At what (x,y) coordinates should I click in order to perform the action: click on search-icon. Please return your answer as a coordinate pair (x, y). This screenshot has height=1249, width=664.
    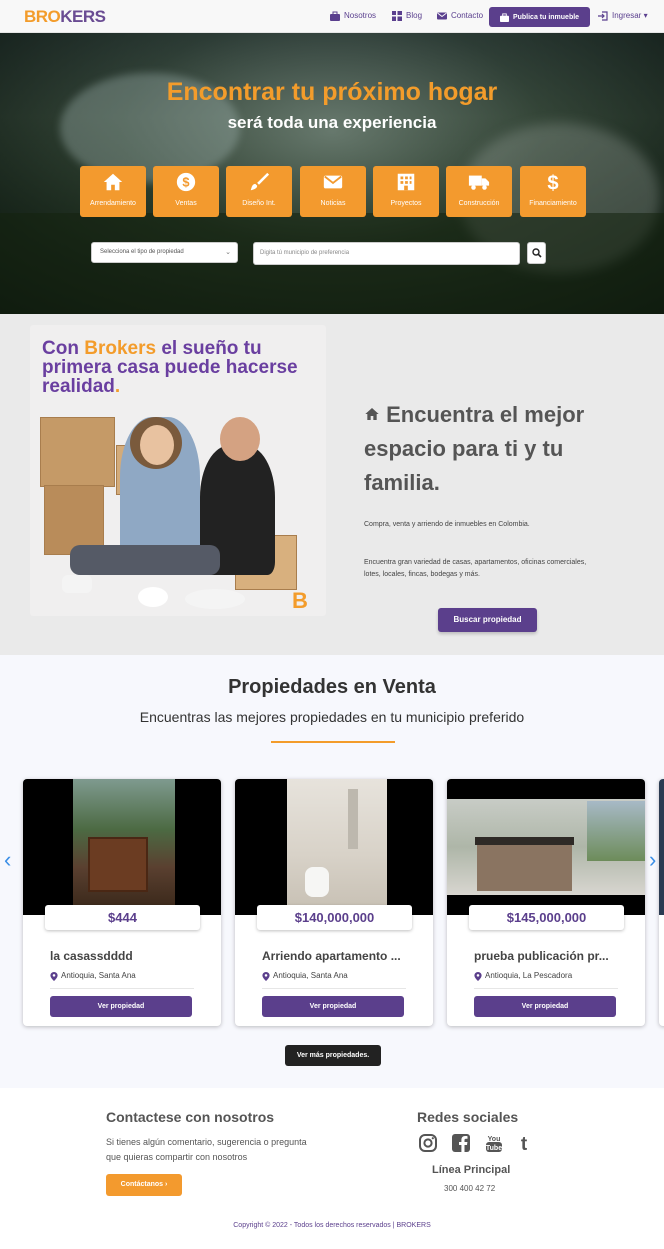
    Looking at the image, I should click on (537, 253).